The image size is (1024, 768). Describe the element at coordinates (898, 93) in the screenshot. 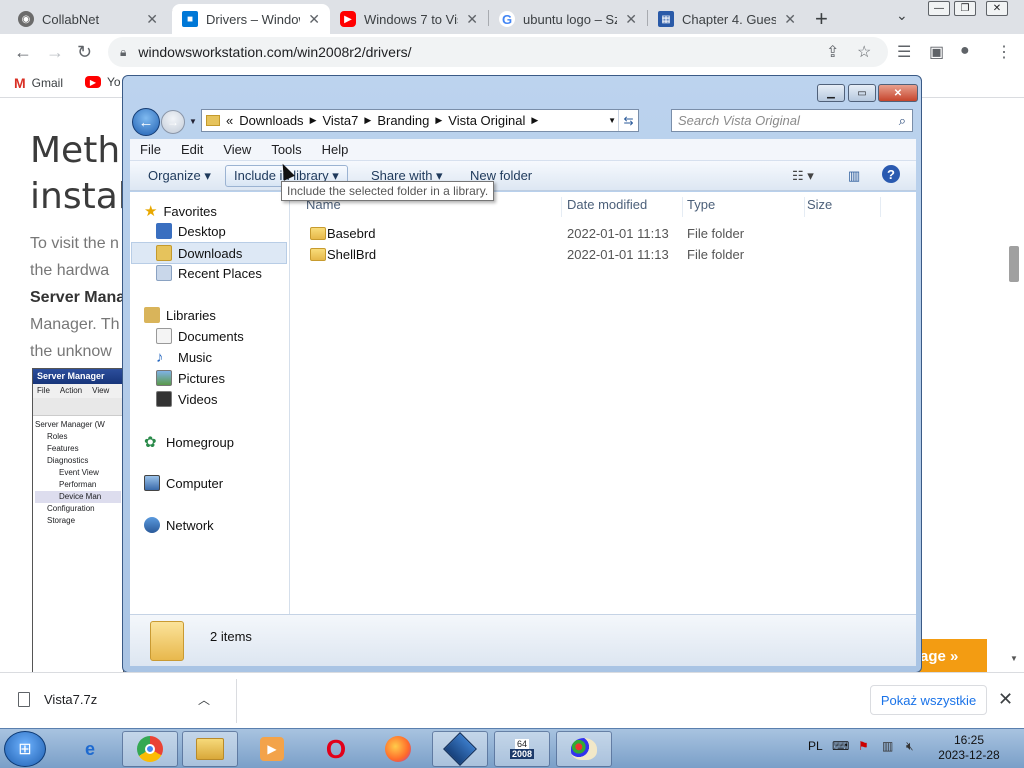

I see `explorer-close-button: ✕` at that location.